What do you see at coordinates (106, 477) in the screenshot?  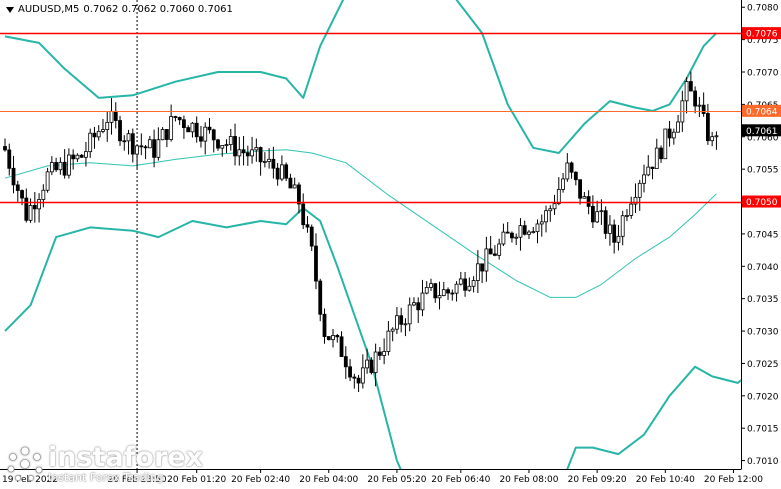 I see `watermark-tagline: Instant Forex Trading` at bounding box center [106, 477].